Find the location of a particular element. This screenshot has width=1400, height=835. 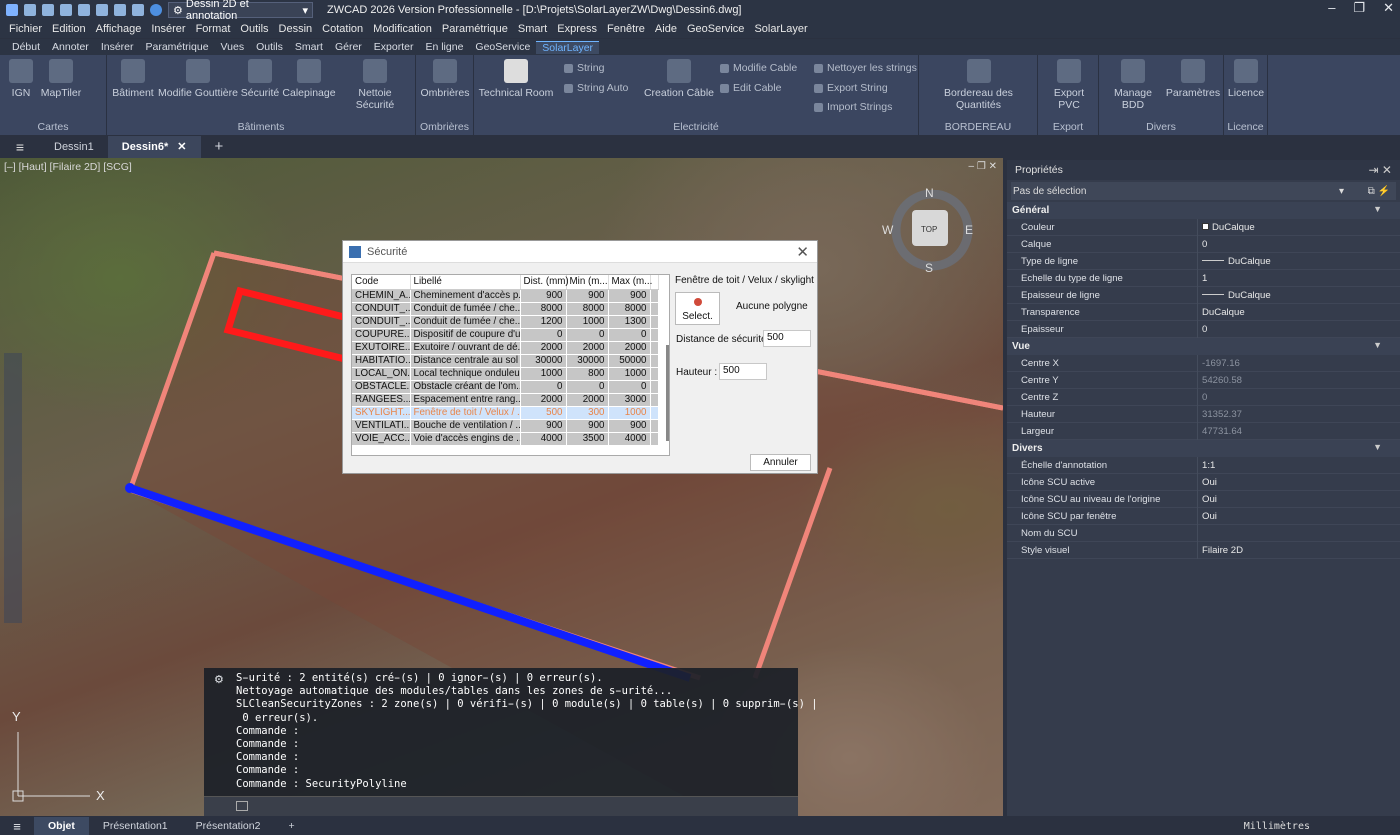

grid-header-1: Libellé is located at coordinates (465, 282).